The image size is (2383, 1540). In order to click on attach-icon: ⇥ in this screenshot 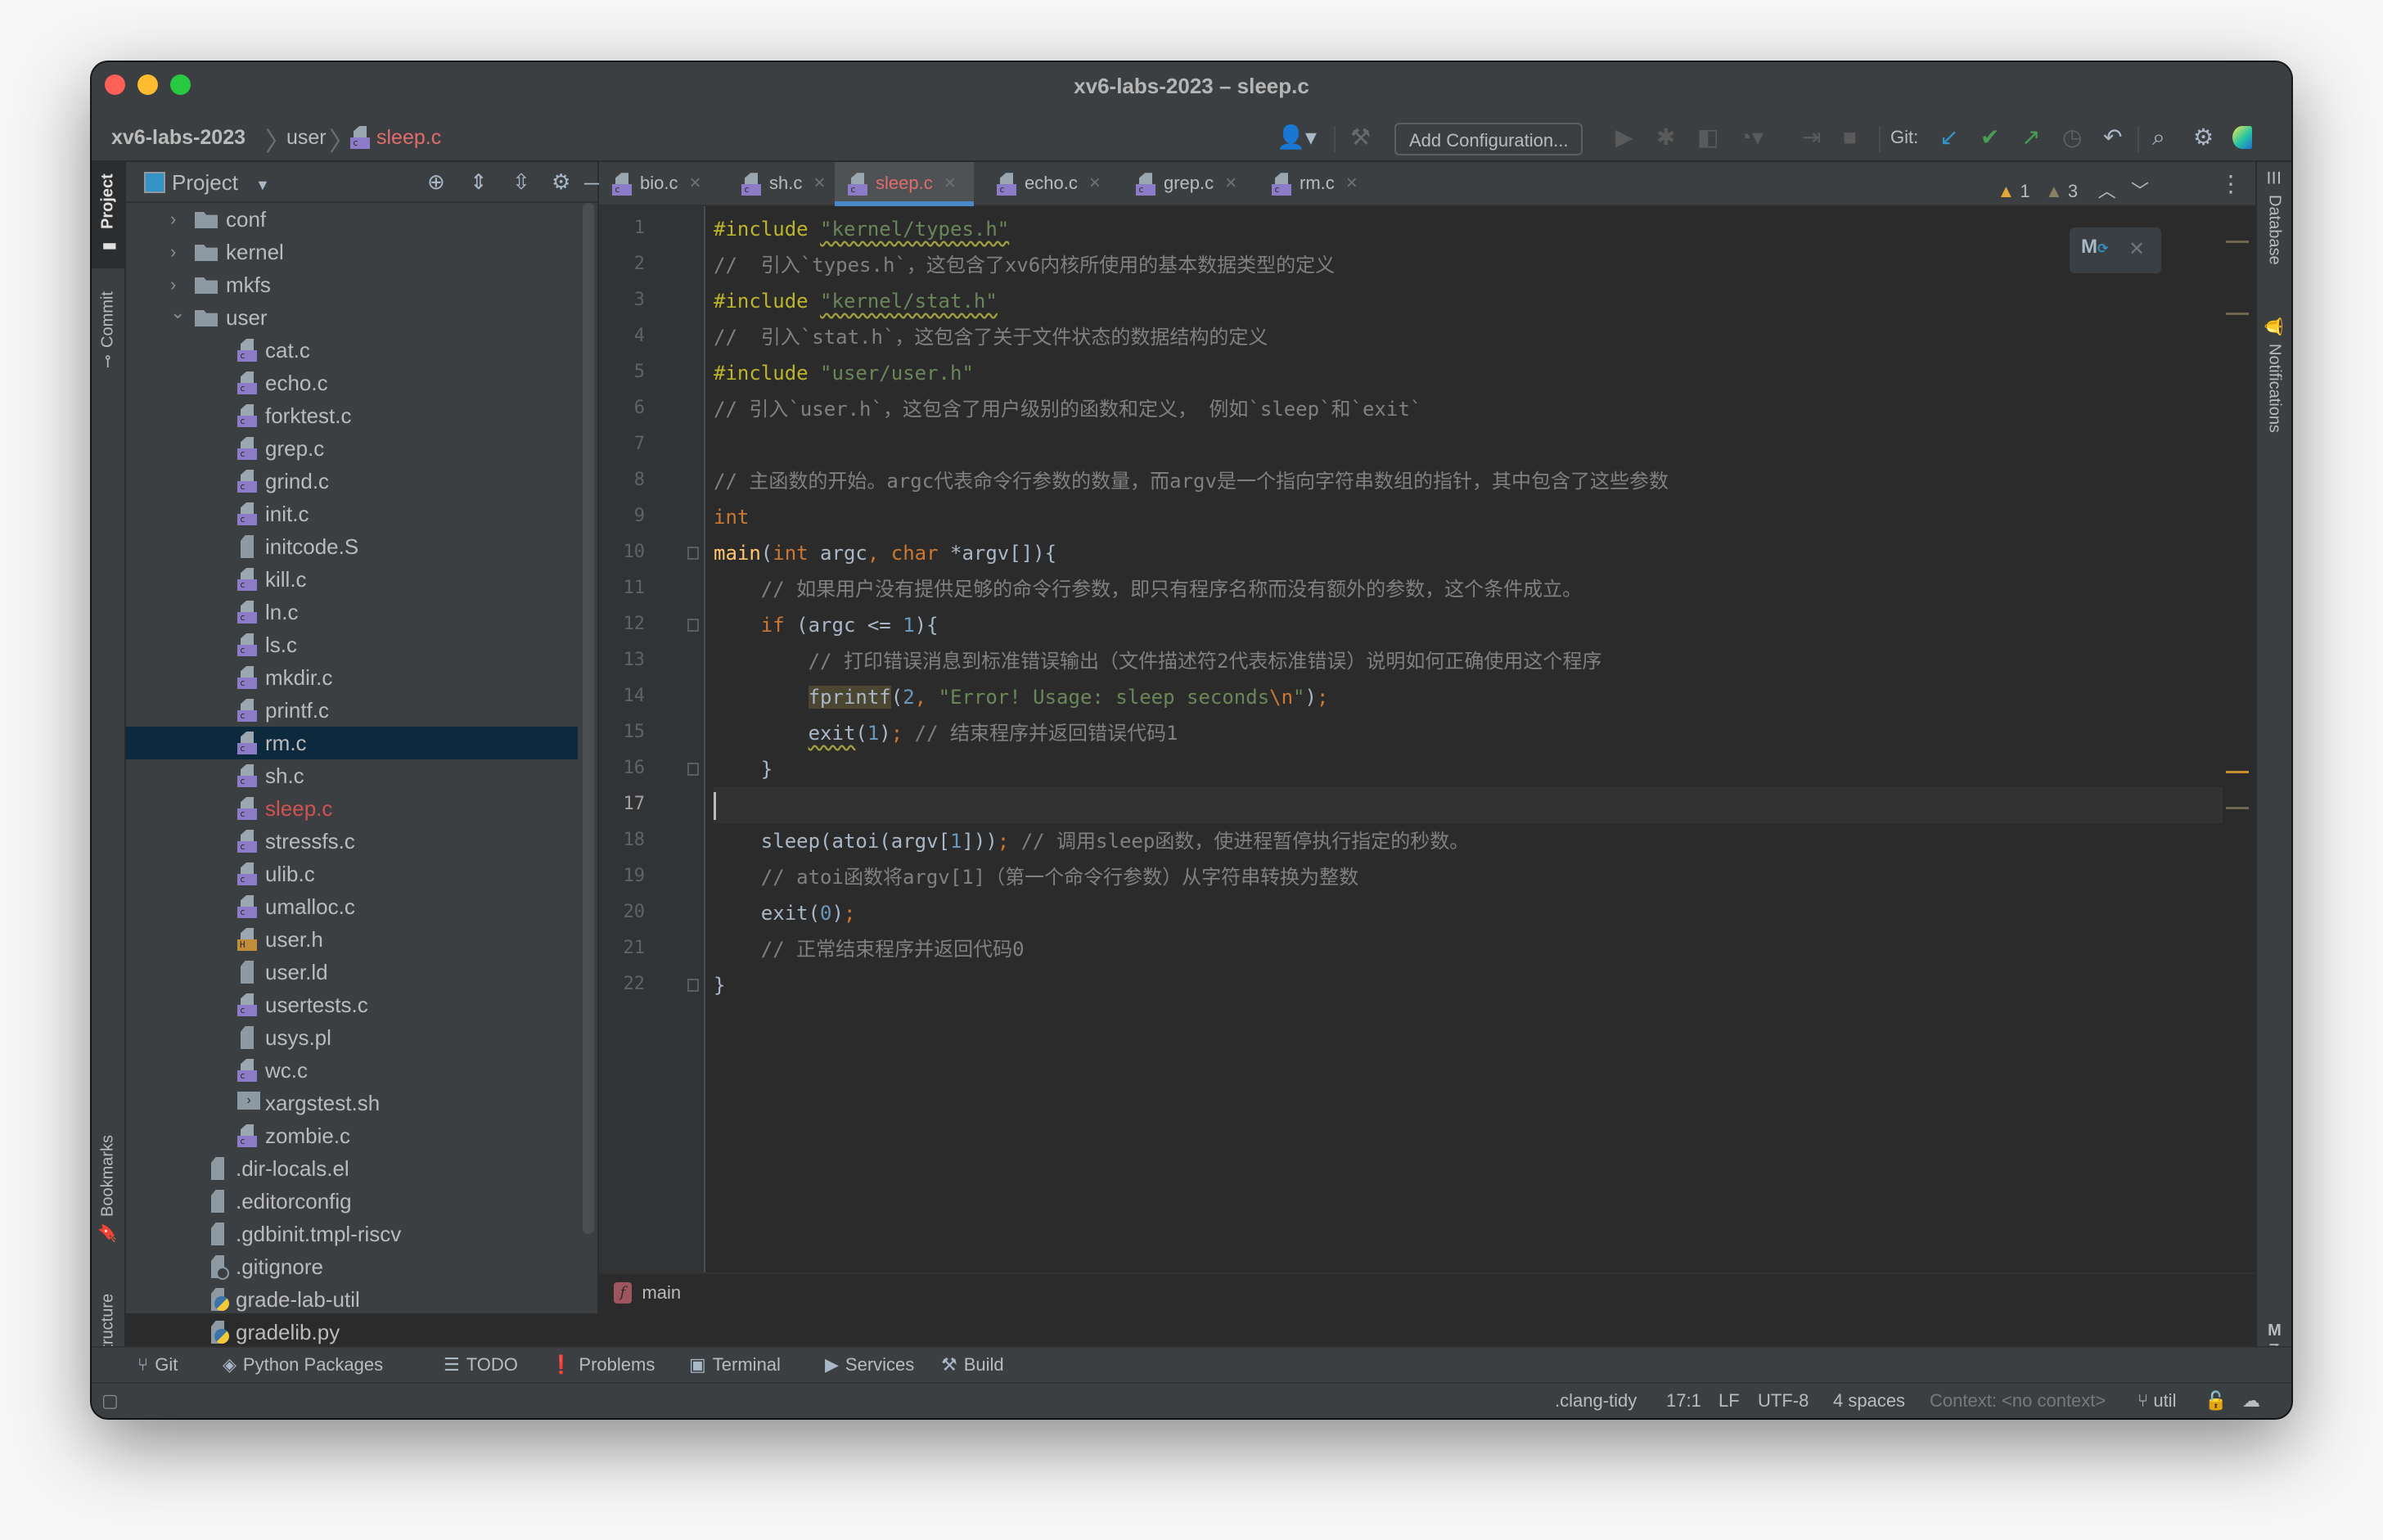, I will do `click(1811, 137)`.